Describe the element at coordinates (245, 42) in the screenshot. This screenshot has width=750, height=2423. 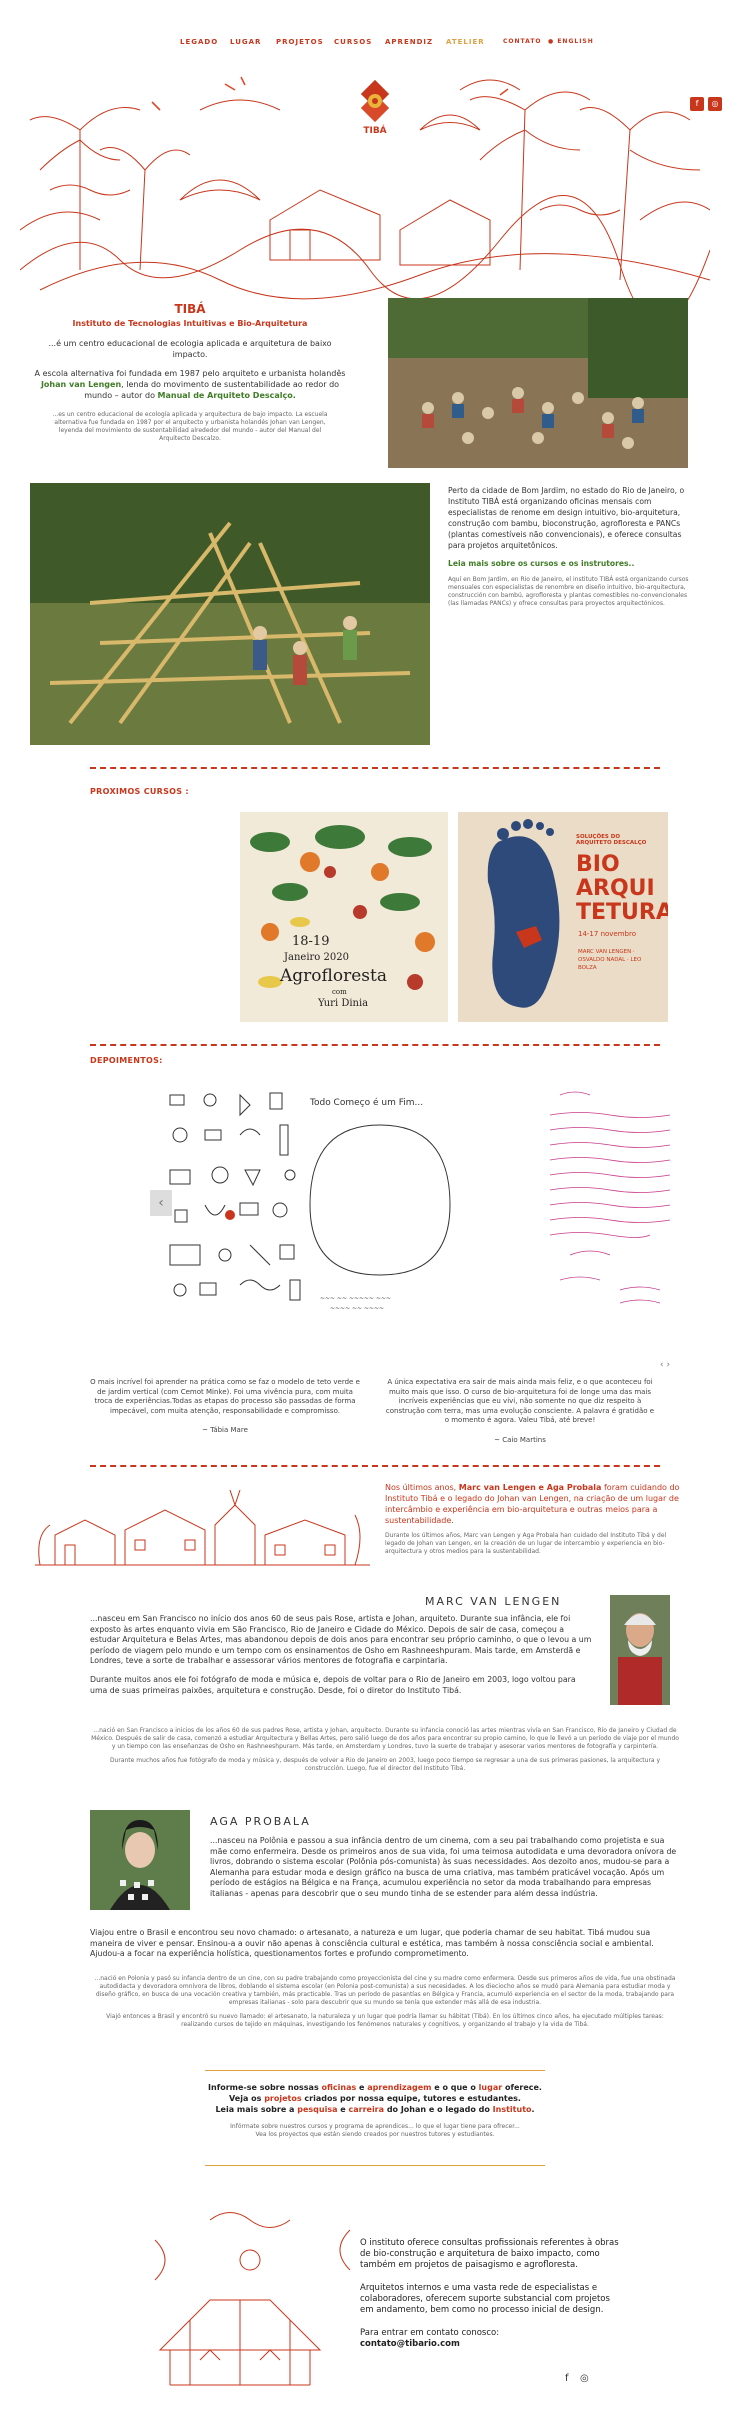
I see `nav-lugar: LUGAR` at that location.